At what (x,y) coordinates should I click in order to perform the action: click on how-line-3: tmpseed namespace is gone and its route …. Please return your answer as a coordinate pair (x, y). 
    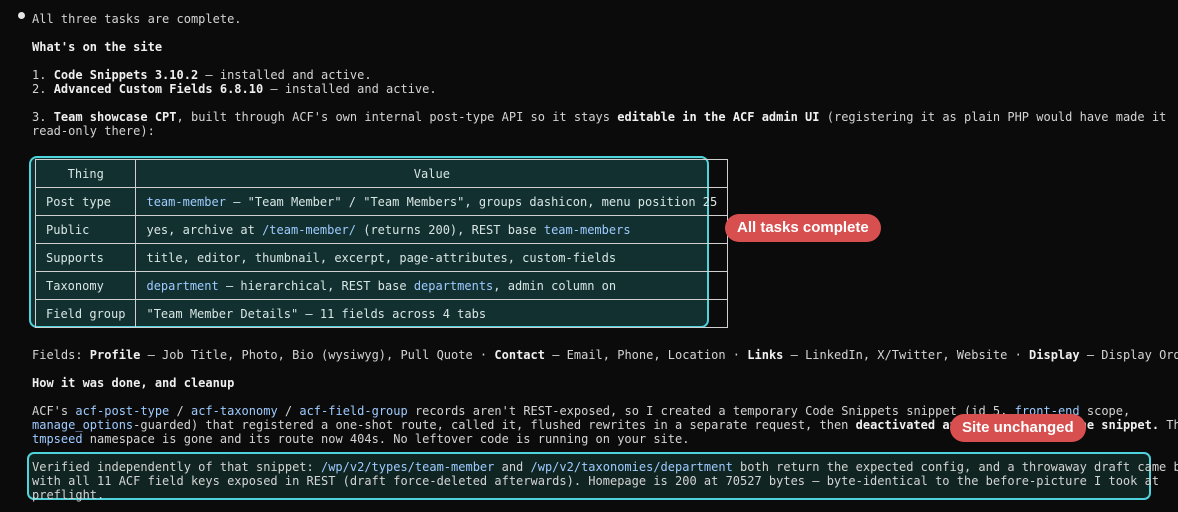
    Looking at the image, I should click on (360, 439).